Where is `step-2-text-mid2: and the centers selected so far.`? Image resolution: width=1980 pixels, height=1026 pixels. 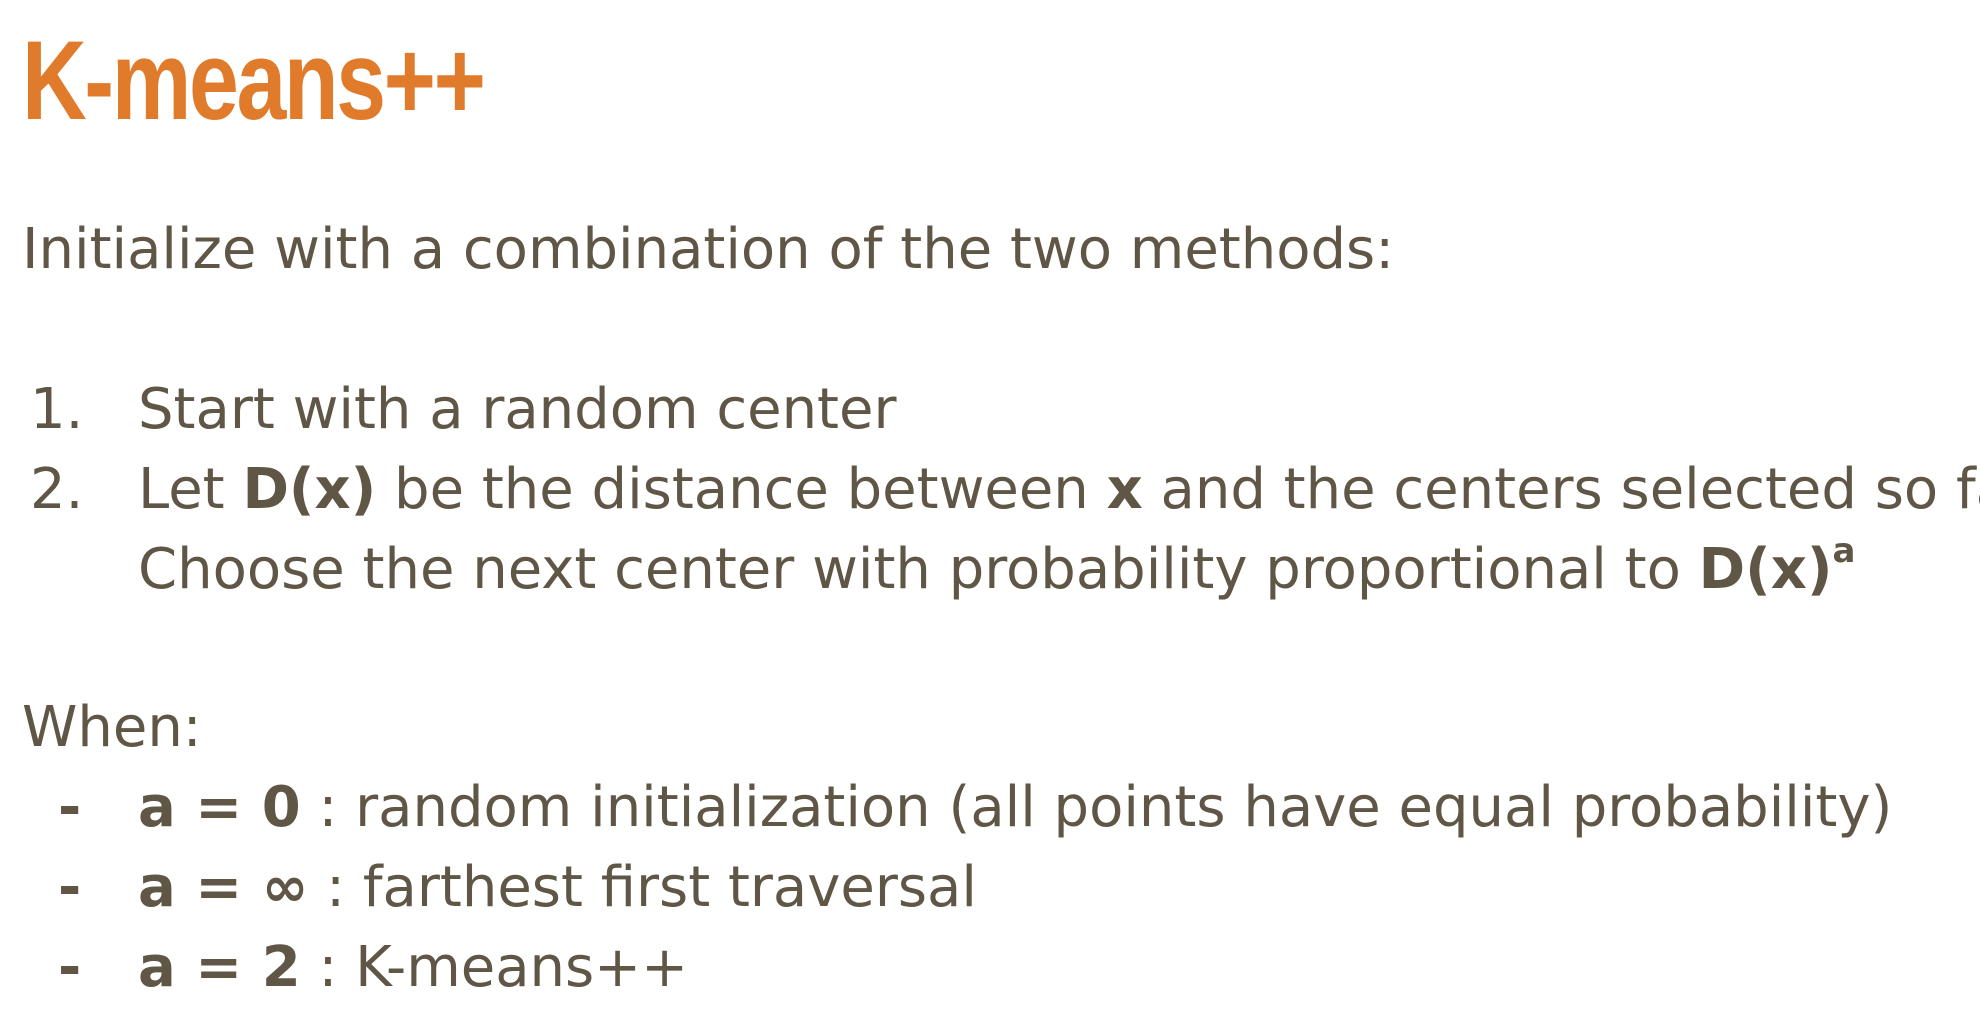
step-2-text-mid2: and the centers selected so far. is located at coordinates (1561, 489).